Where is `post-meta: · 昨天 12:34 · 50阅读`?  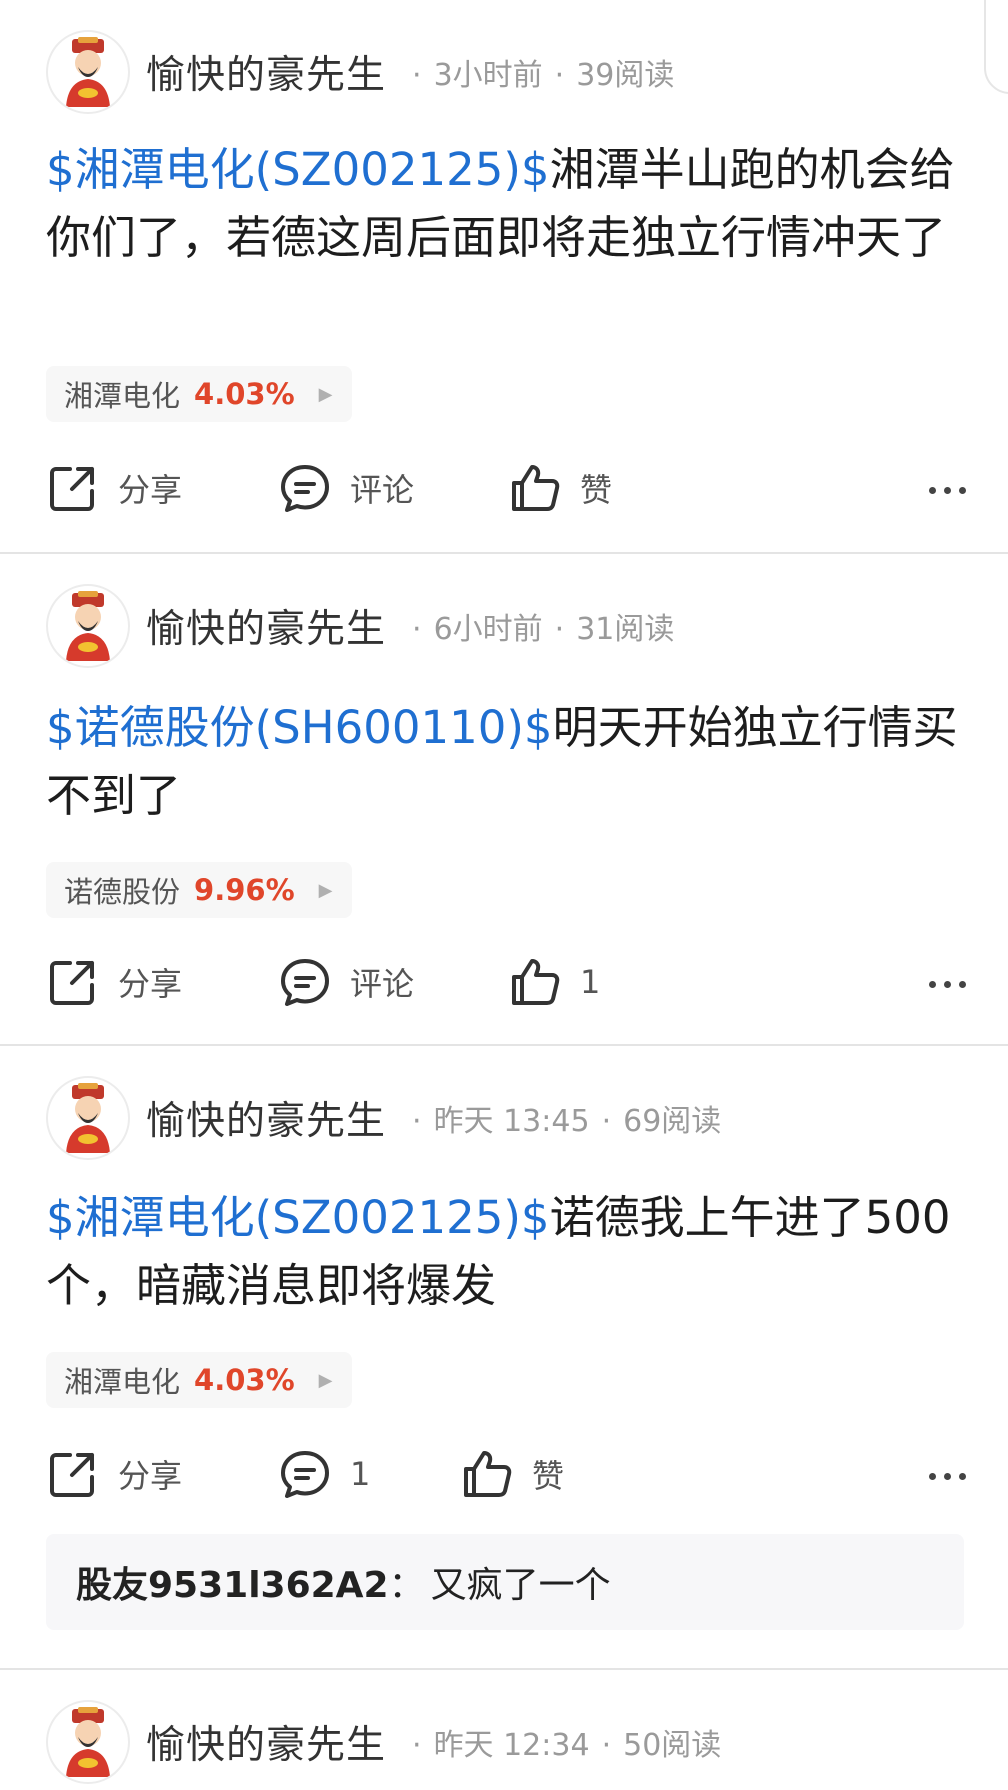
post-meta: · 昨天 12:34 · 50阅读 is located at coordinates (567, 1745).